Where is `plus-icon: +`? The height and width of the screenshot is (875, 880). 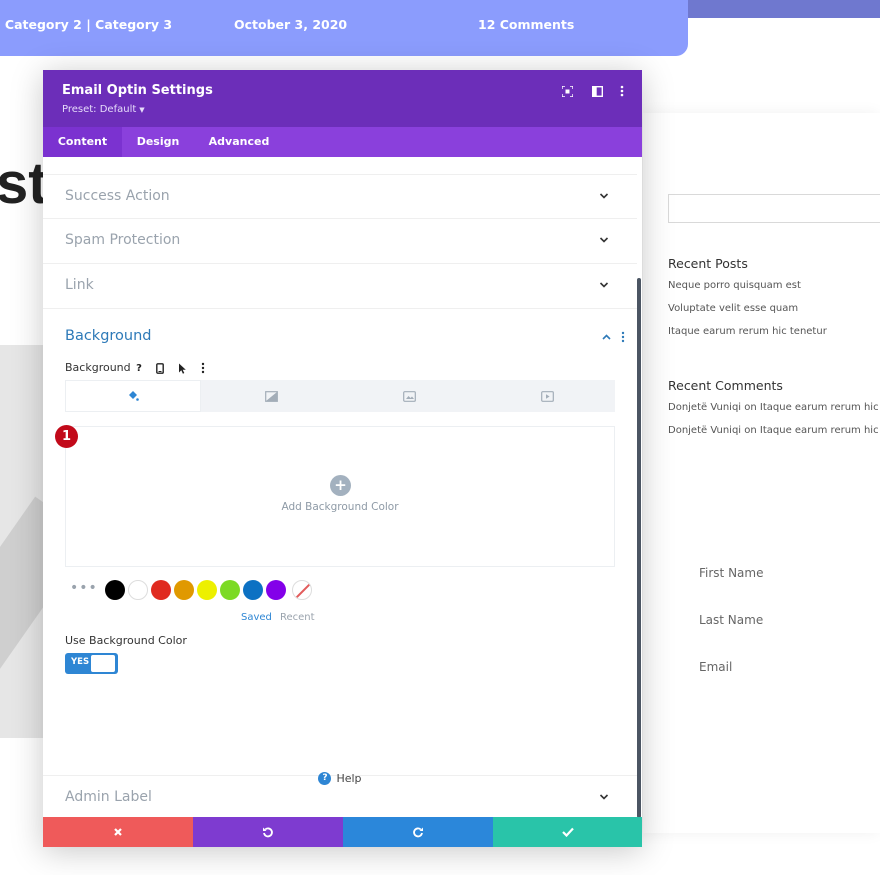 plus-icon: + is located at coordinates (340, 485).